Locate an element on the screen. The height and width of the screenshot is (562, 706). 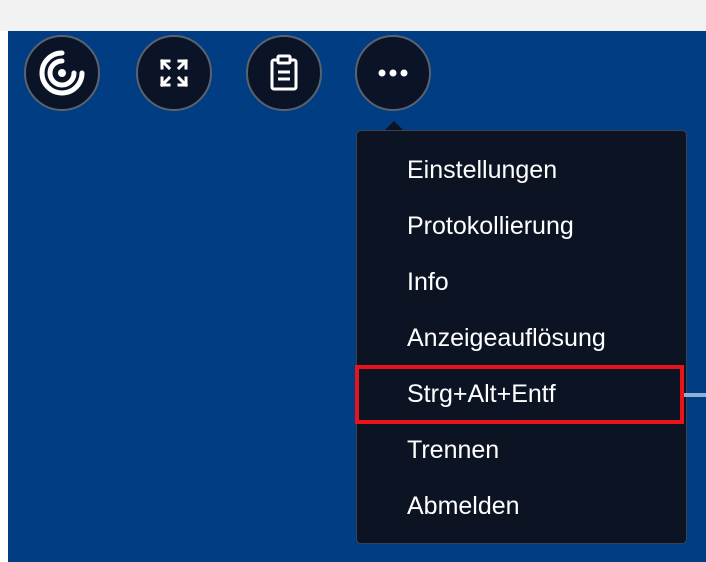
menu-item-protokollierung: Protokollierung is located at coordinates (521, 226).